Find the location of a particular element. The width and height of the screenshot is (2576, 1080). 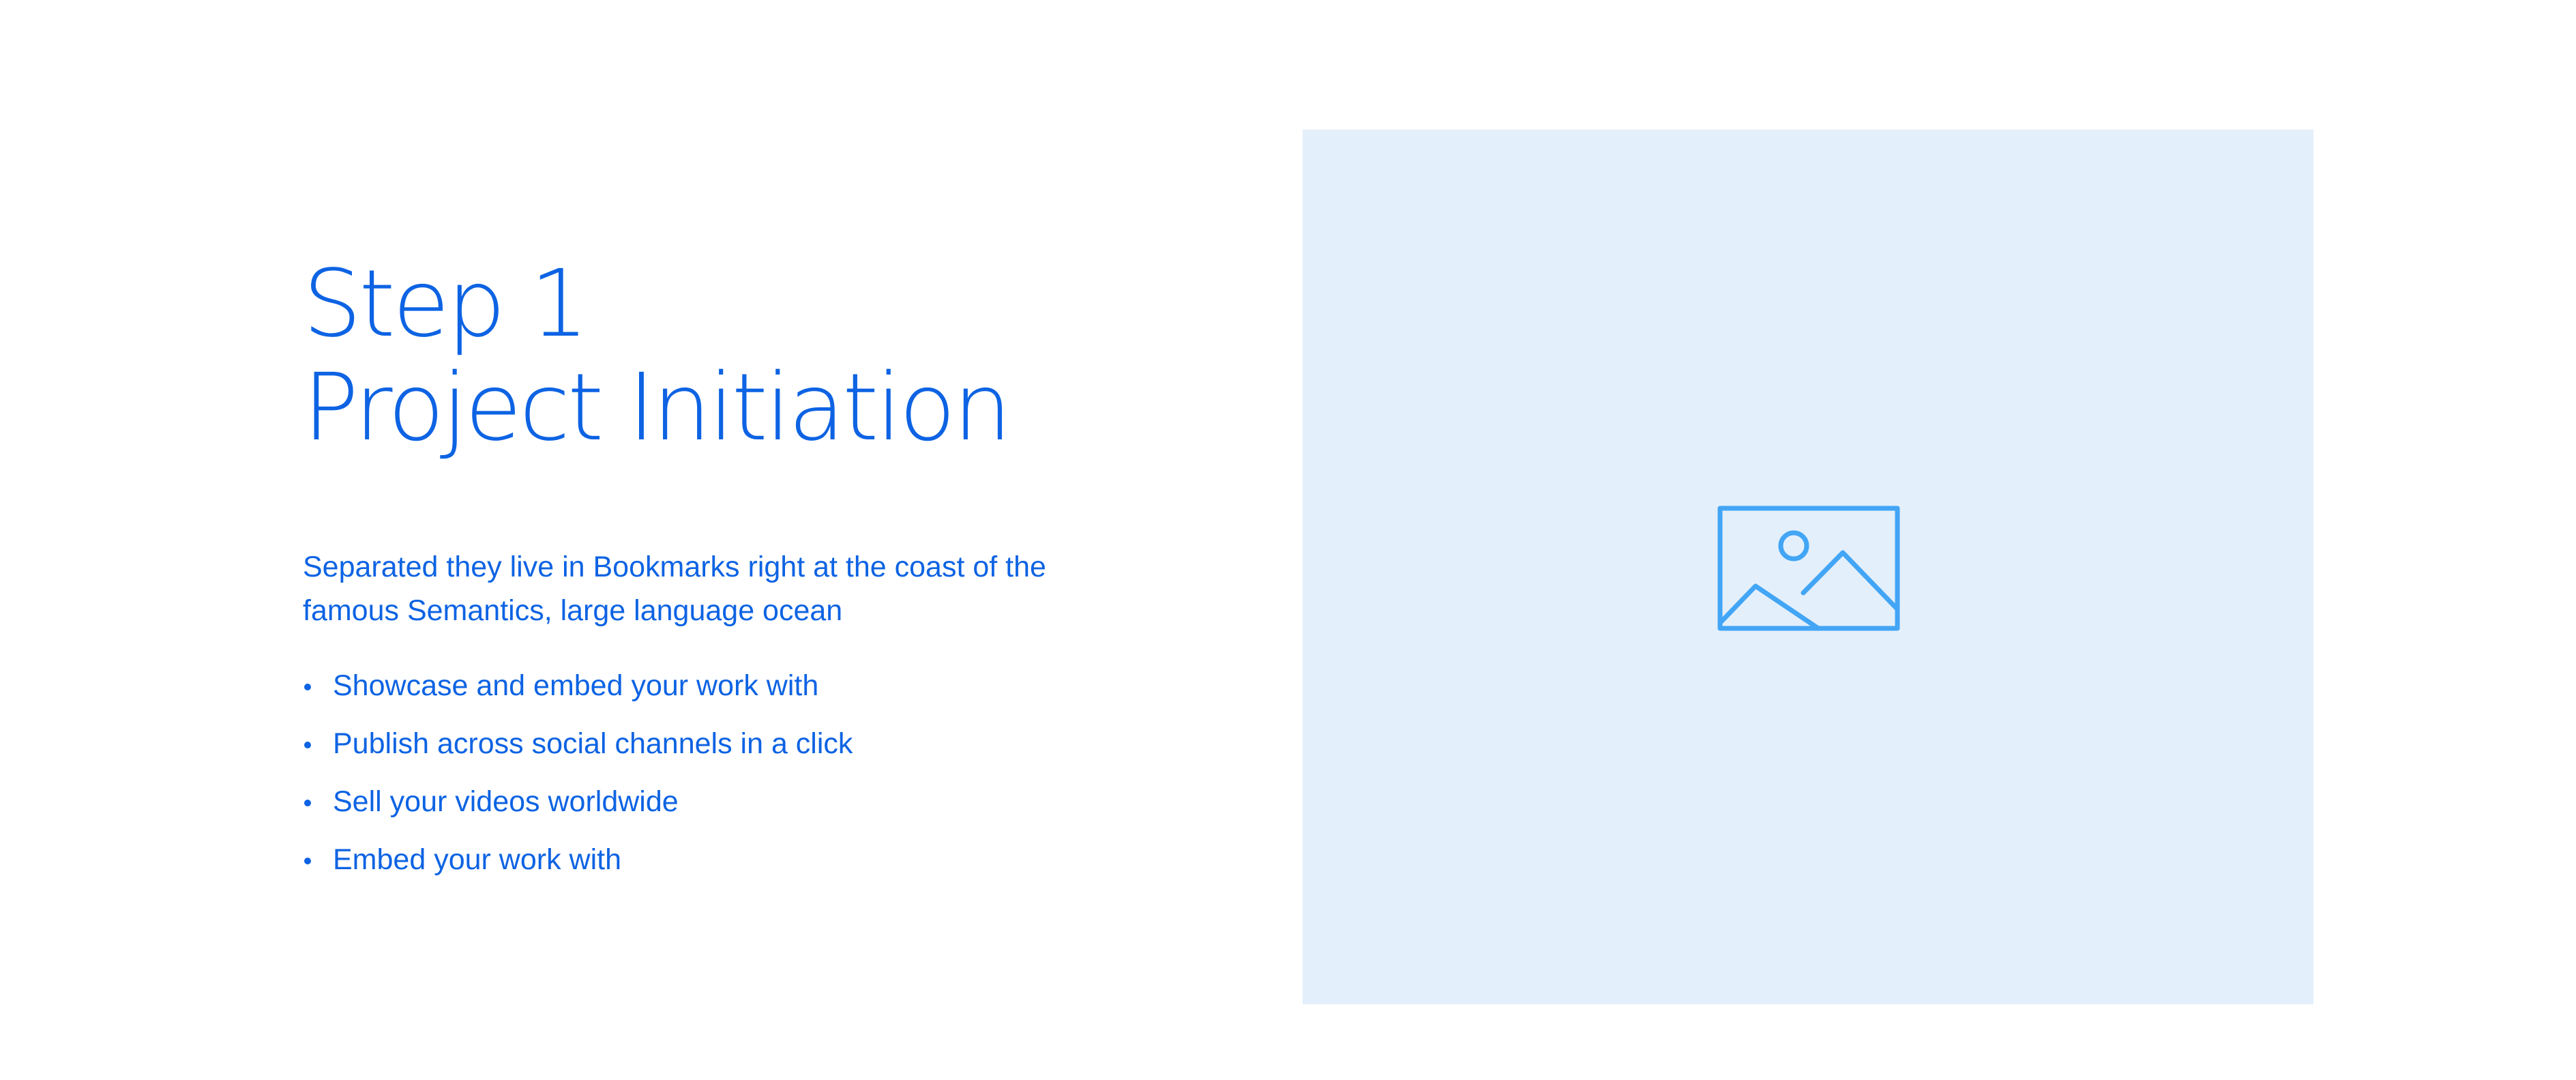

list-item-label: Showcase and embed your work with is located at coordinates (576, 685).